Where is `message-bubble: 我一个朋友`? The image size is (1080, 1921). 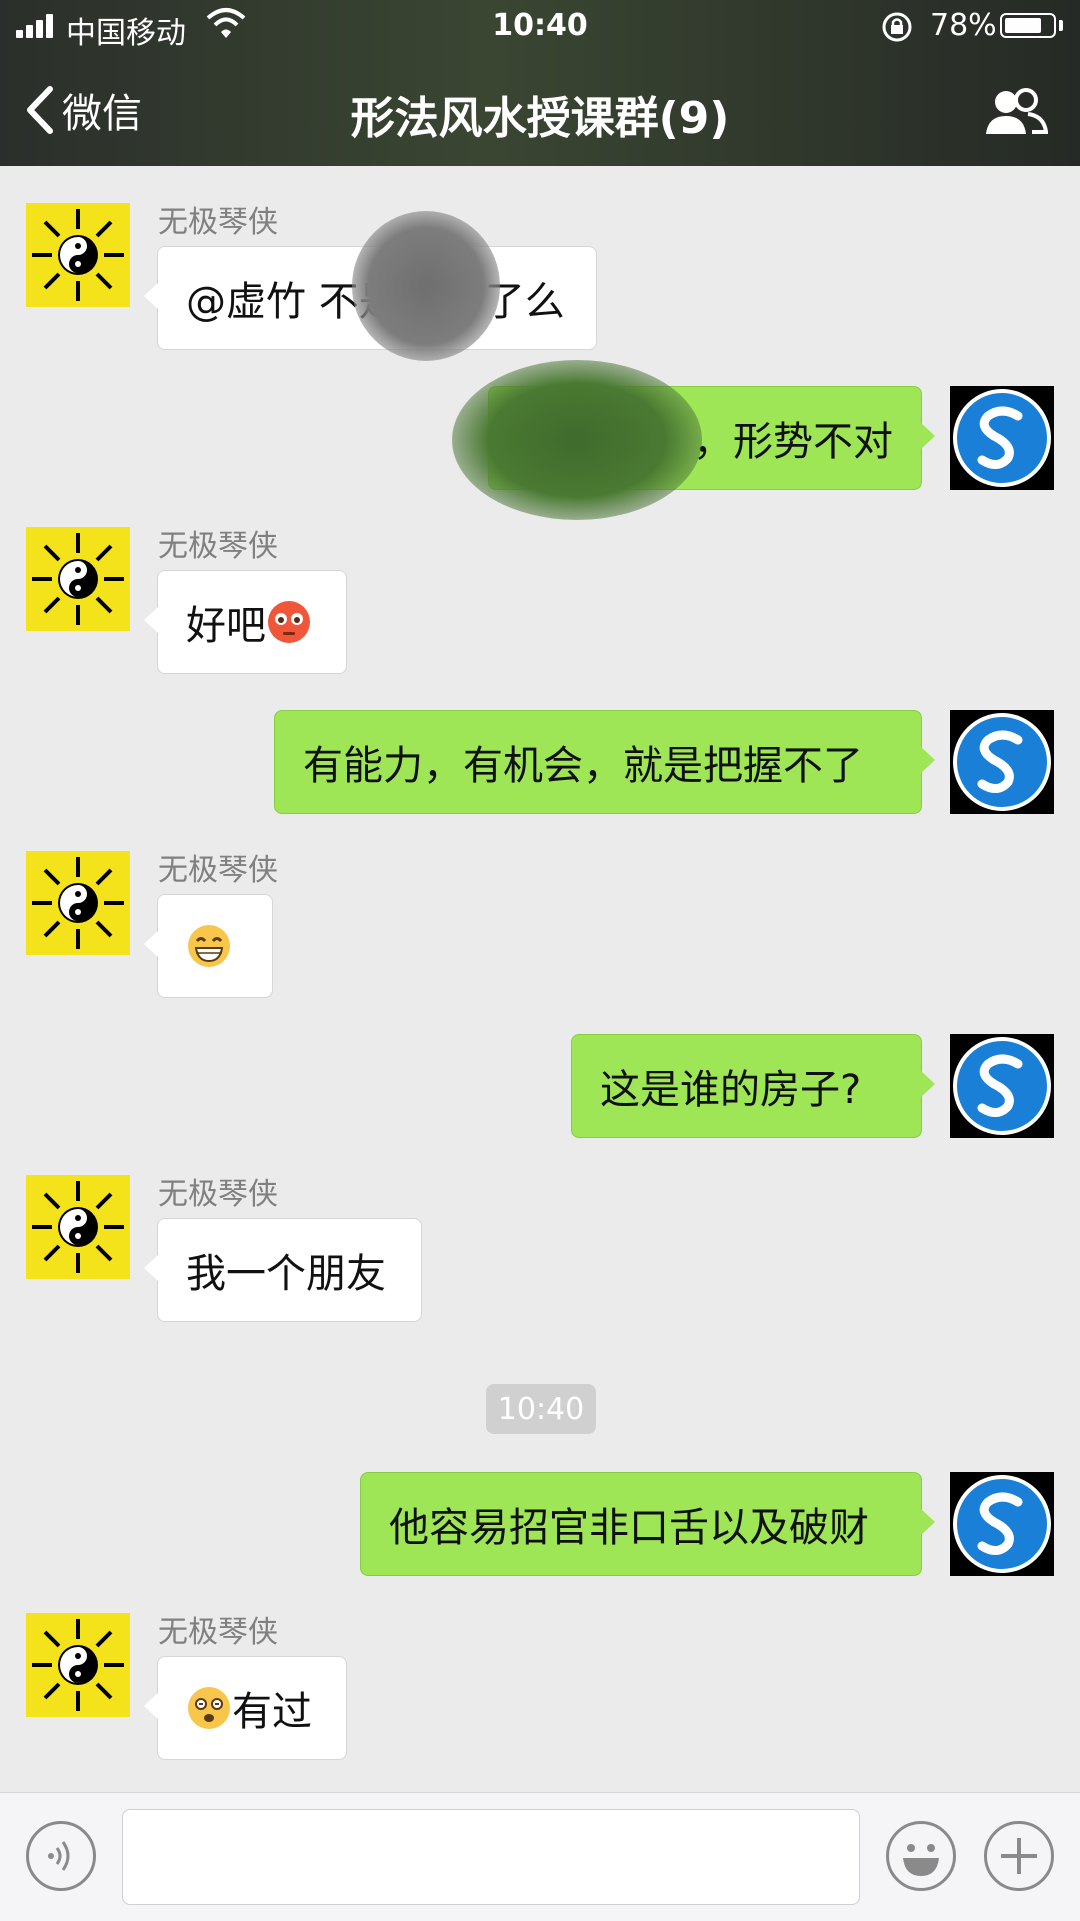
message-bubble: 我一个朋友 is located at coordinates (283, 1270).